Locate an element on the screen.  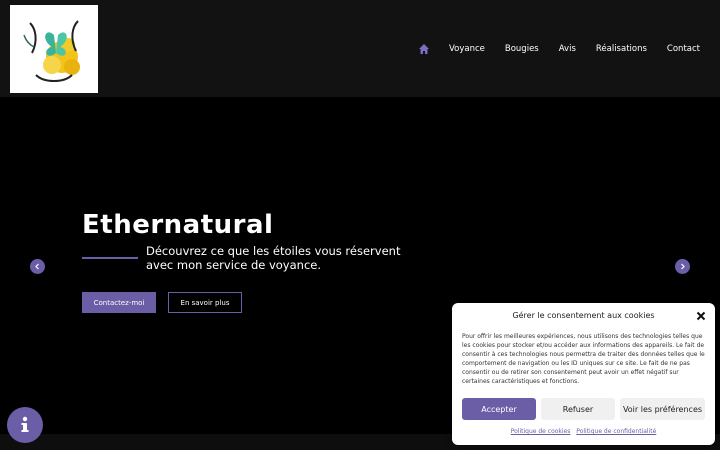
privacy-policy-link: Politique de confidentialité is located at coordinates (616, 431).